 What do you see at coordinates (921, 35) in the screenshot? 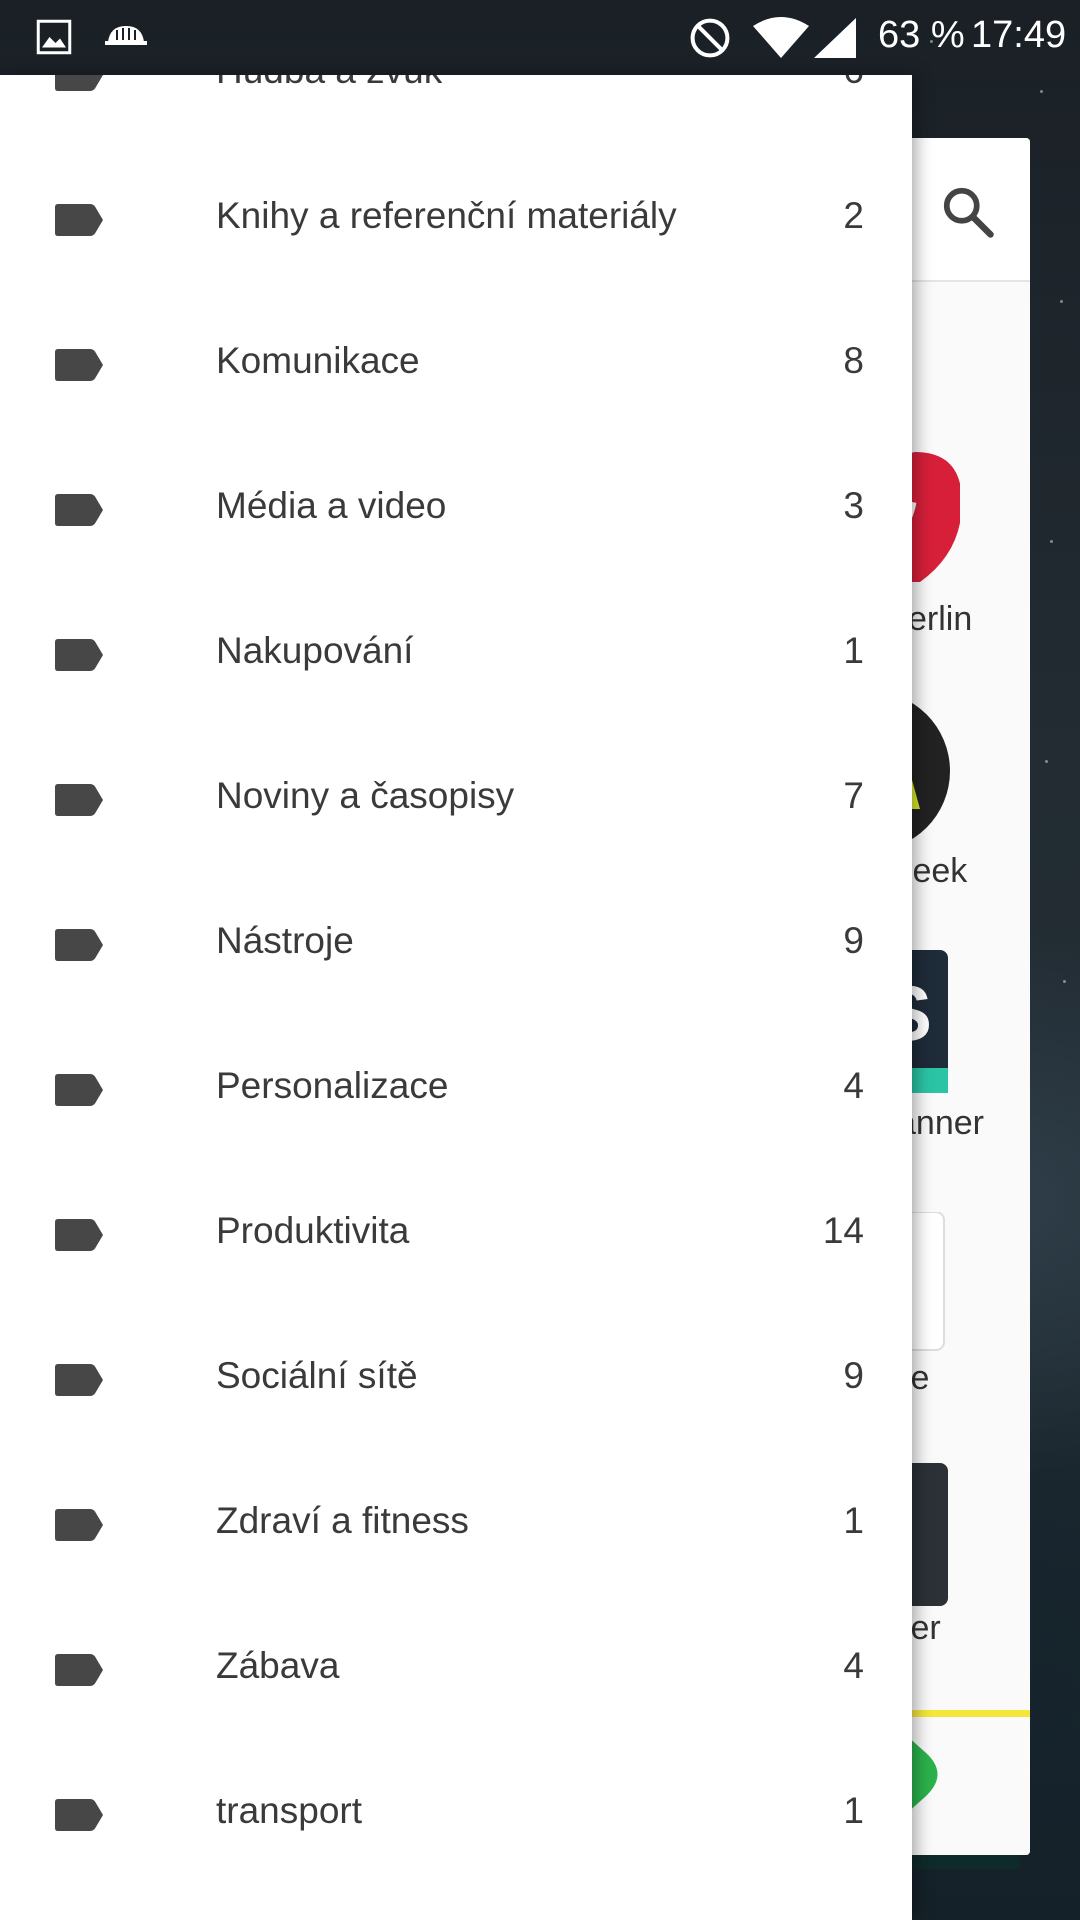
I see `battery-percentage: 63 %` at bounding box center [921, 35].